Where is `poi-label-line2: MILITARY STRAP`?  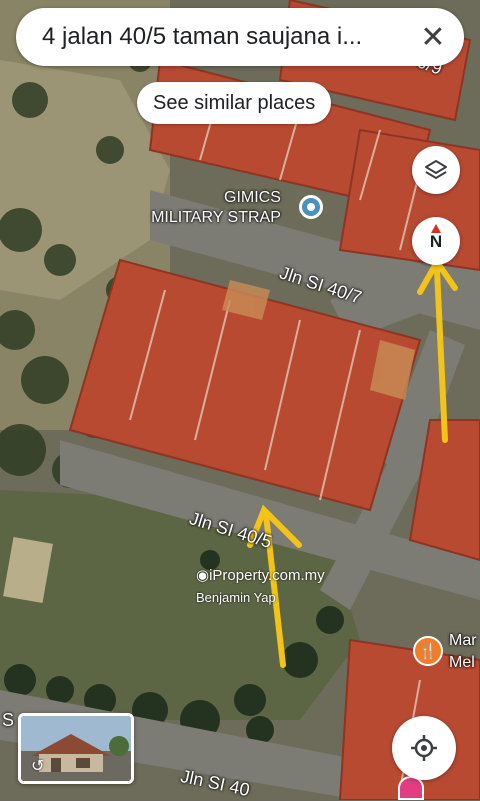
poi-label-line2: MILITARY STRAP is located at coordinates (216, 217).